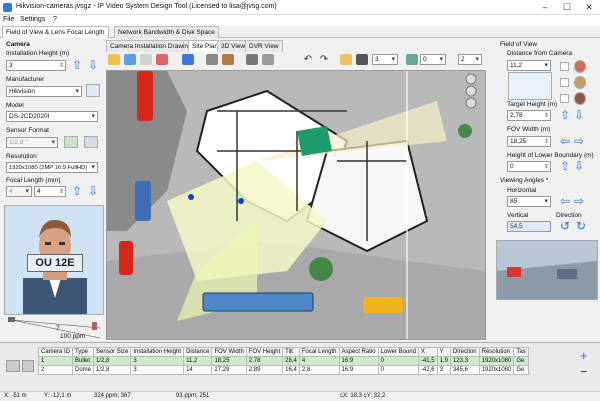 Image resolution: width=600 pixels, height=401 pixels. I want to click on lower-boundary-input: 0, so click(529, 166).